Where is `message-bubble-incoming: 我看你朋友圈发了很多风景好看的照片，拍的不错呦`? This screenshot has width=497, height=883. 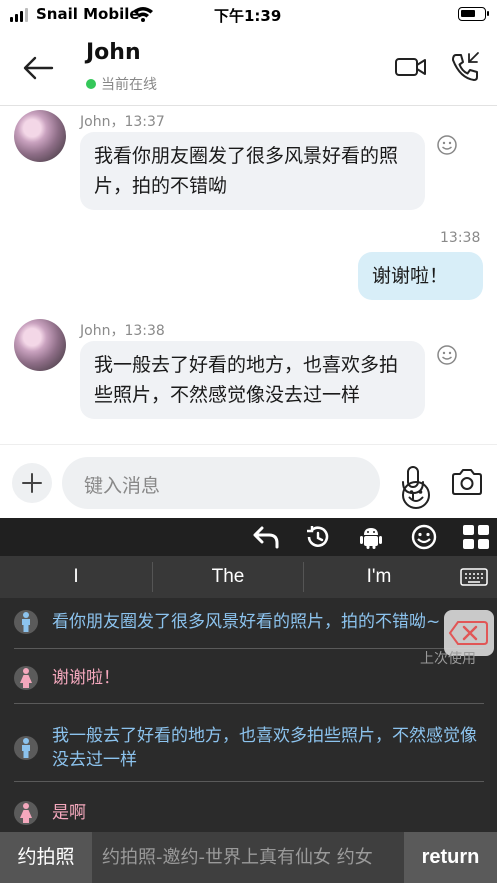 message-bubble-incoming: 我看你朋友圈发了很多风景好看的照片，拍的不错呦 is located at coordinates (252, 171).